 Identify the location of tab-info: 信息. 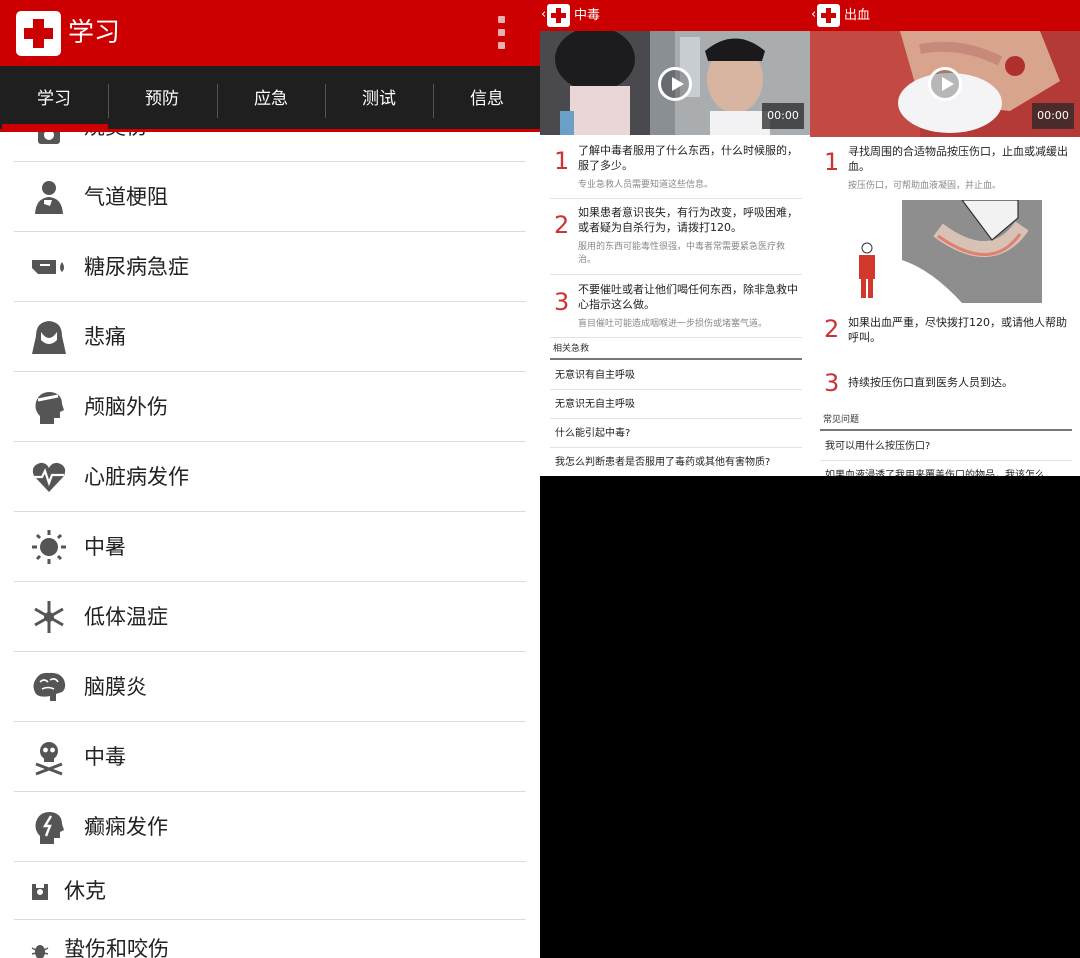
(486, 97).